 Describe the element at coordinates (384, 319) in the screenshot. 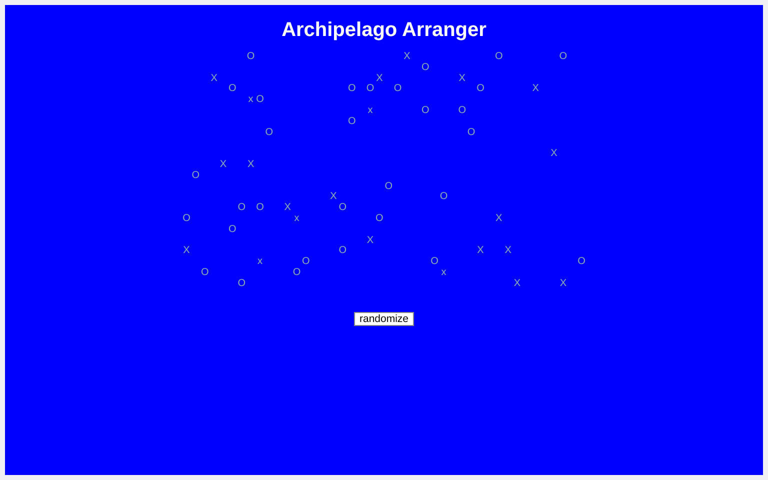

I see `randomize-button: randomize` at that location.